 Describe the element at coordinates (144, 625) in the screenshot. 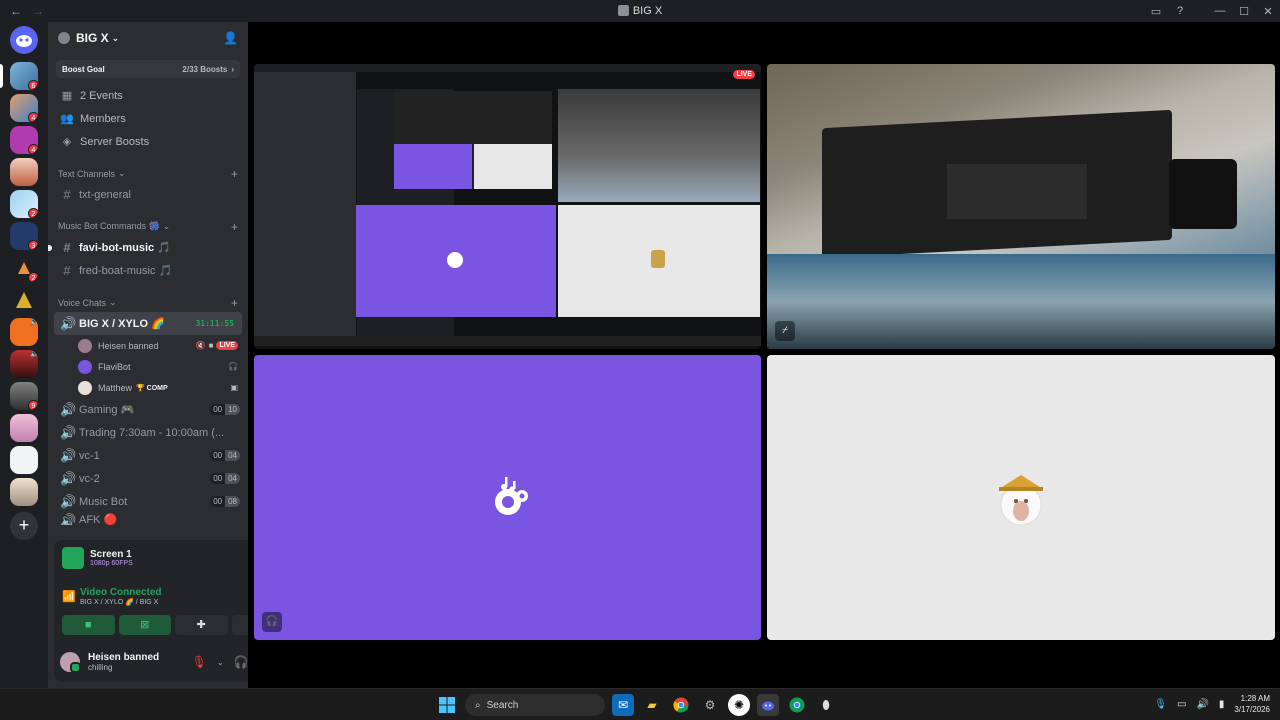

I see `screen-share-button: ⊠` at that location.